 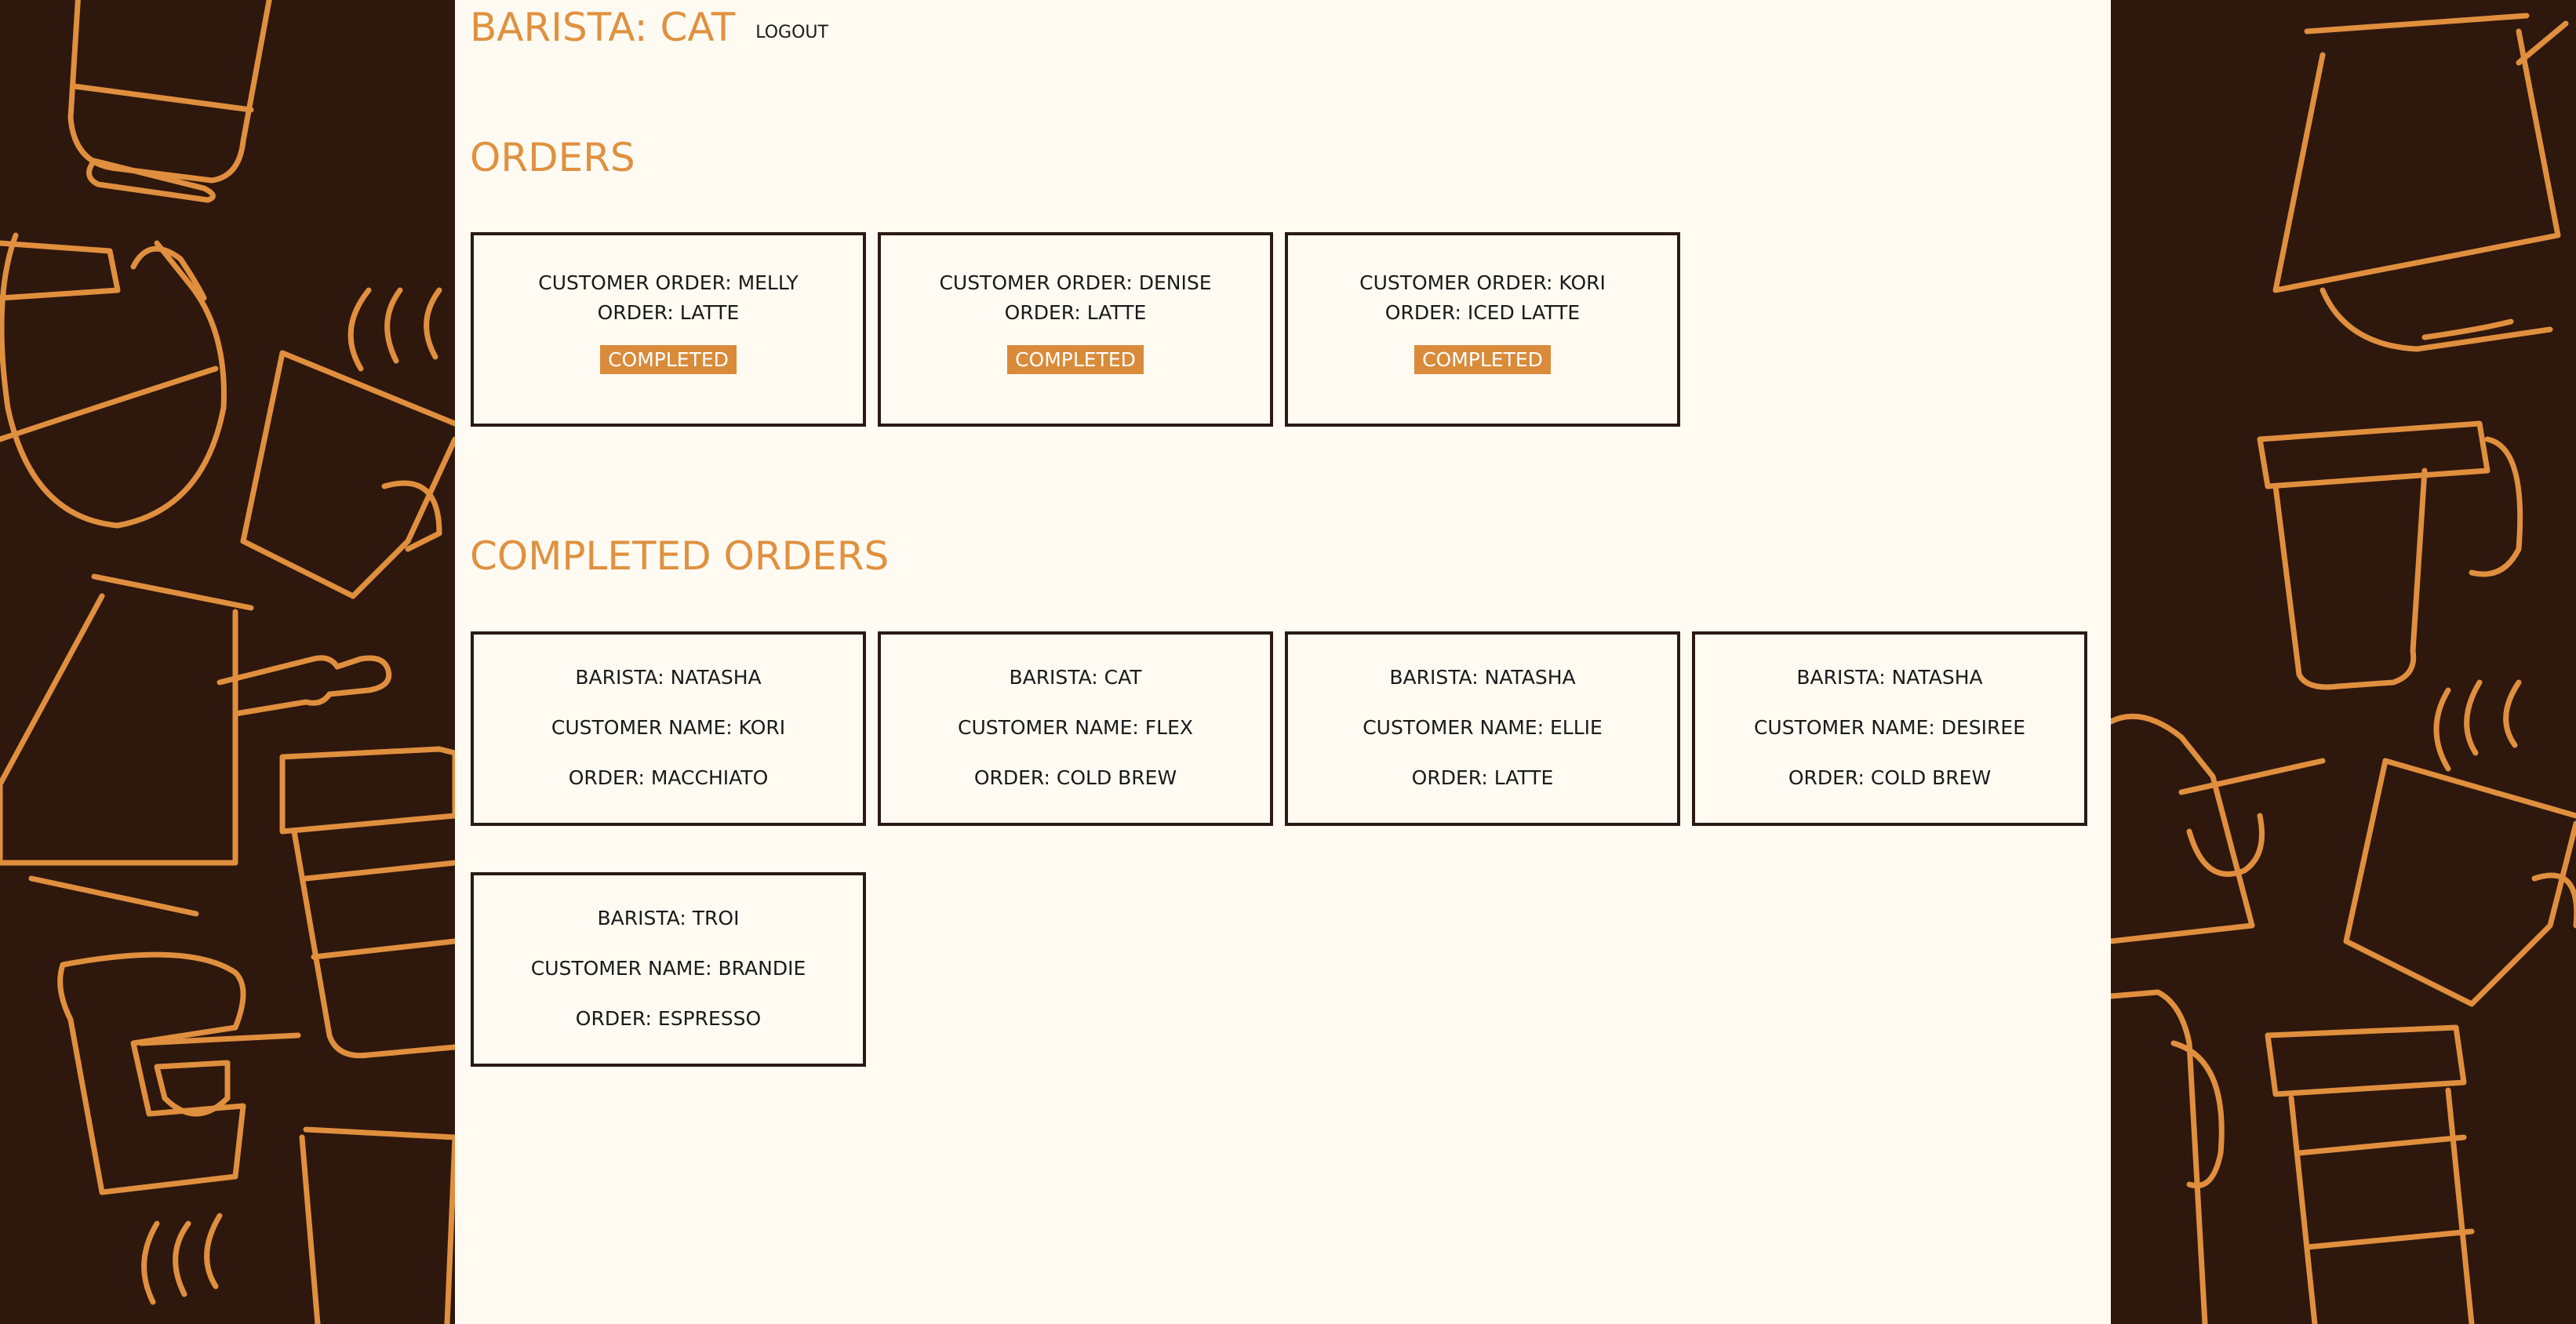 What do you see at coordinates (668, 283) in the screenshot?
I see `customer-order-text: CUSTOMER ORDER: MELLY` at bounding box center [668, 283].